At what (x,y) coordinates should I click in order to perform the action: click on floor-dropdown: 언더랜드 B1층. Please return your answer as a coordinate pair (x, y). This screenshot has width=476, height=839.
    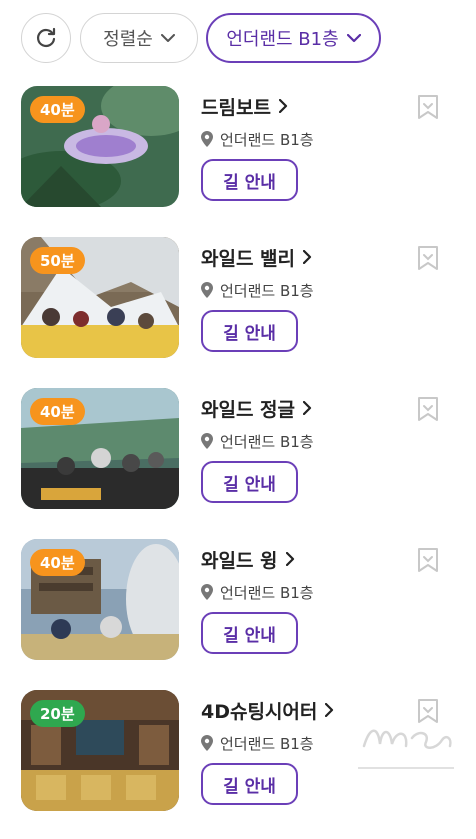
    Looking at the image, I should click on (293, 38).